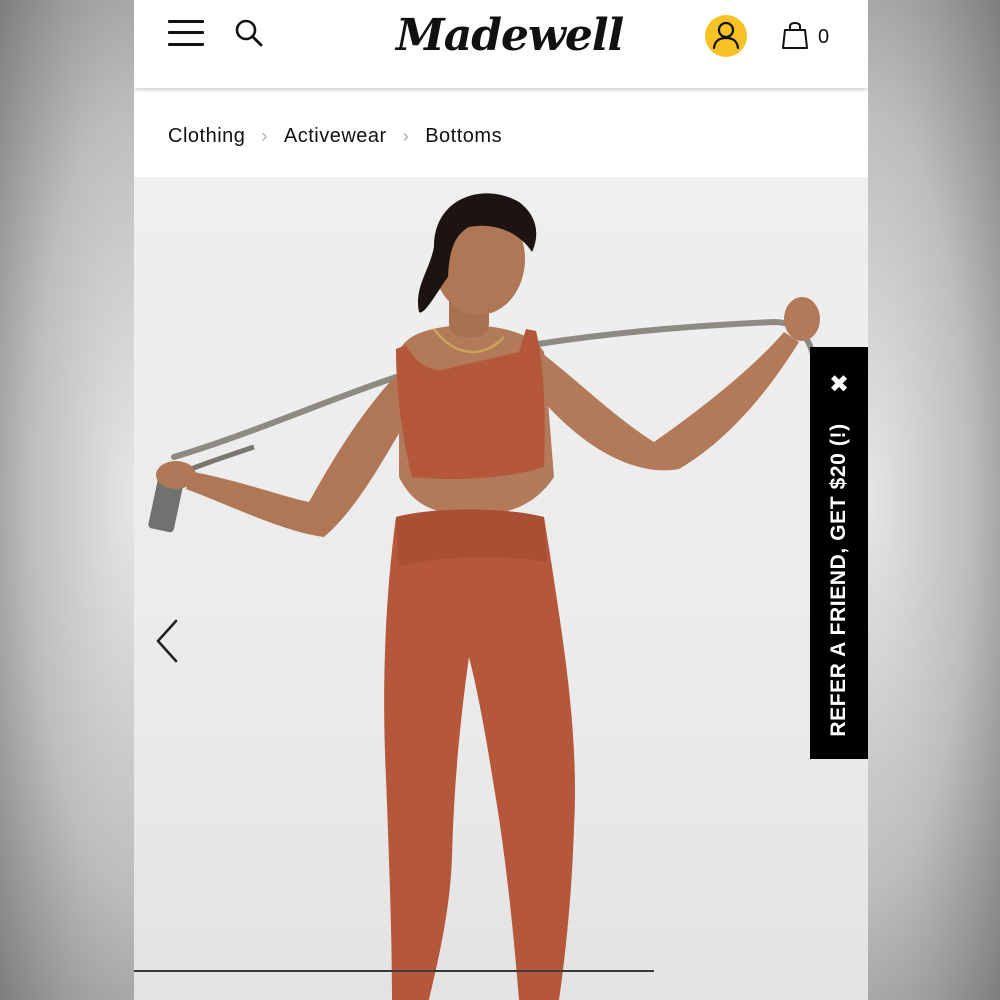 The image size is (1000, 1000). What do you see at coordinates (824, 37) in the screenshot?
I see `bag-count: 0` at bounding box center [824, 37].